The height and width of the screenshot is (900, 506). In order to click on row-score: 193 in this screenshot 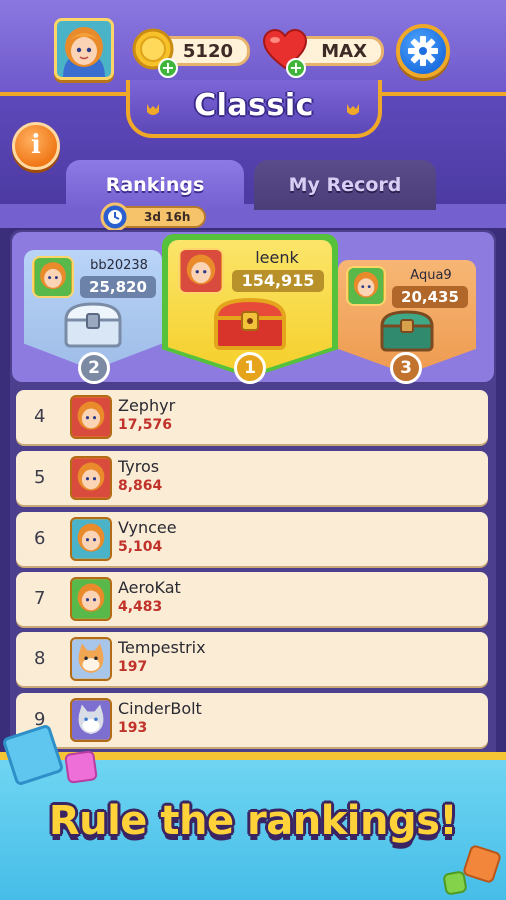, I will do `click(133, 728)`.